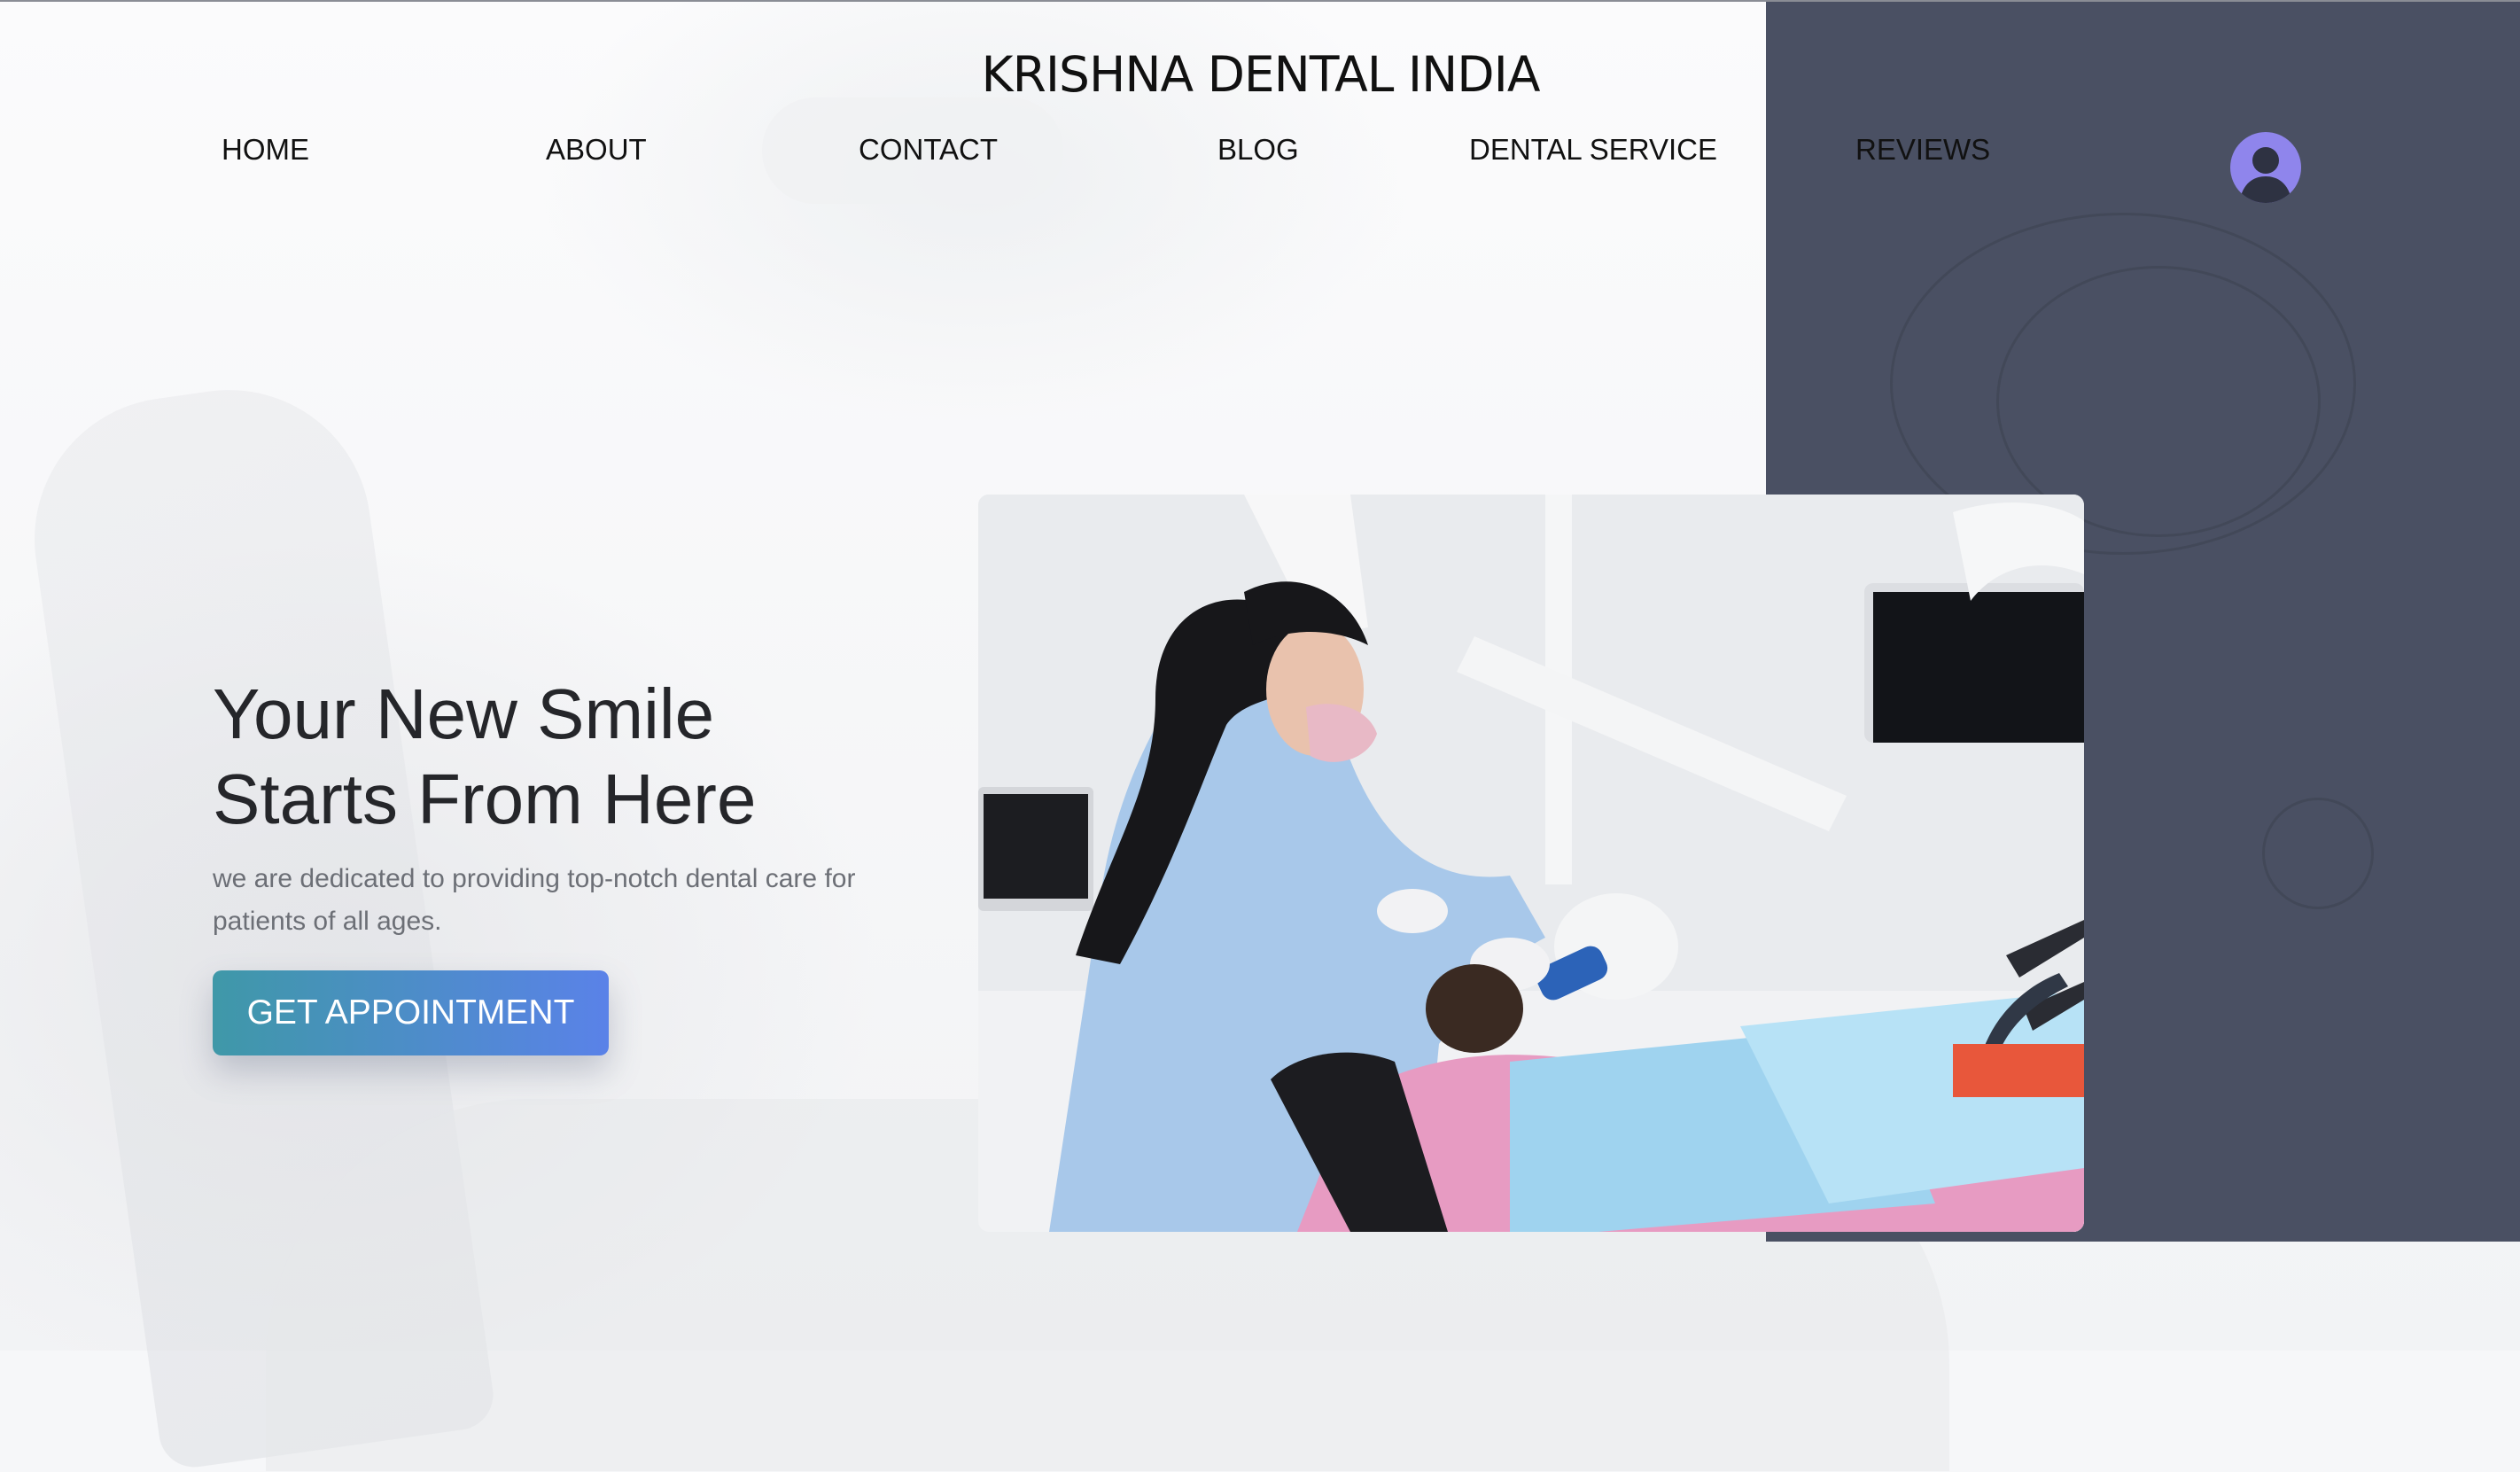 Image resolution: width=2520 pixels, height=1472 pixels. Describe the element at coordinates (484, 757) in the screenshot. I see `hero-heading: Your New Smile Starts From Here` at that location.